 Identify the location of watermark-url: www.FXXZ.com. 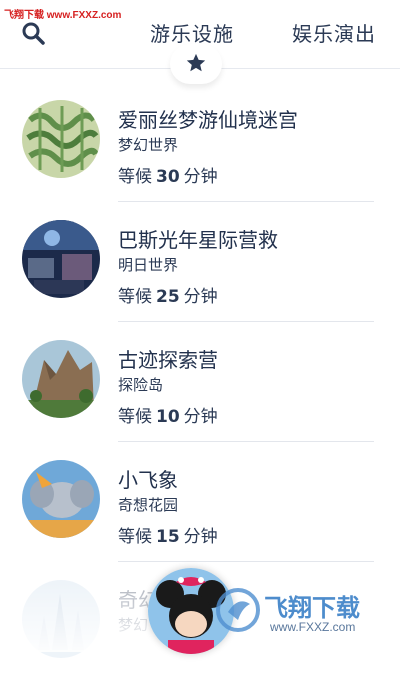
(313, 627).